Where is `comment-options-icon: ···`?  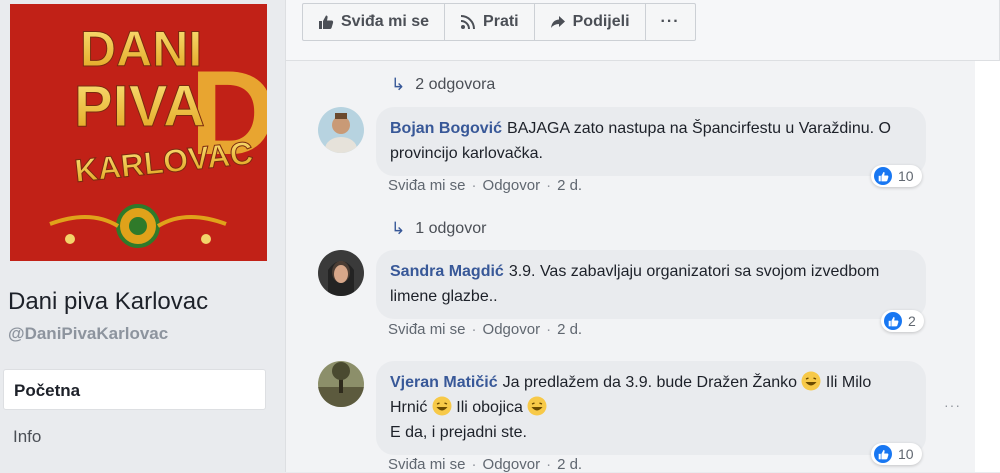
comment-options-icon: ··· is located at coordinates (952, 405).